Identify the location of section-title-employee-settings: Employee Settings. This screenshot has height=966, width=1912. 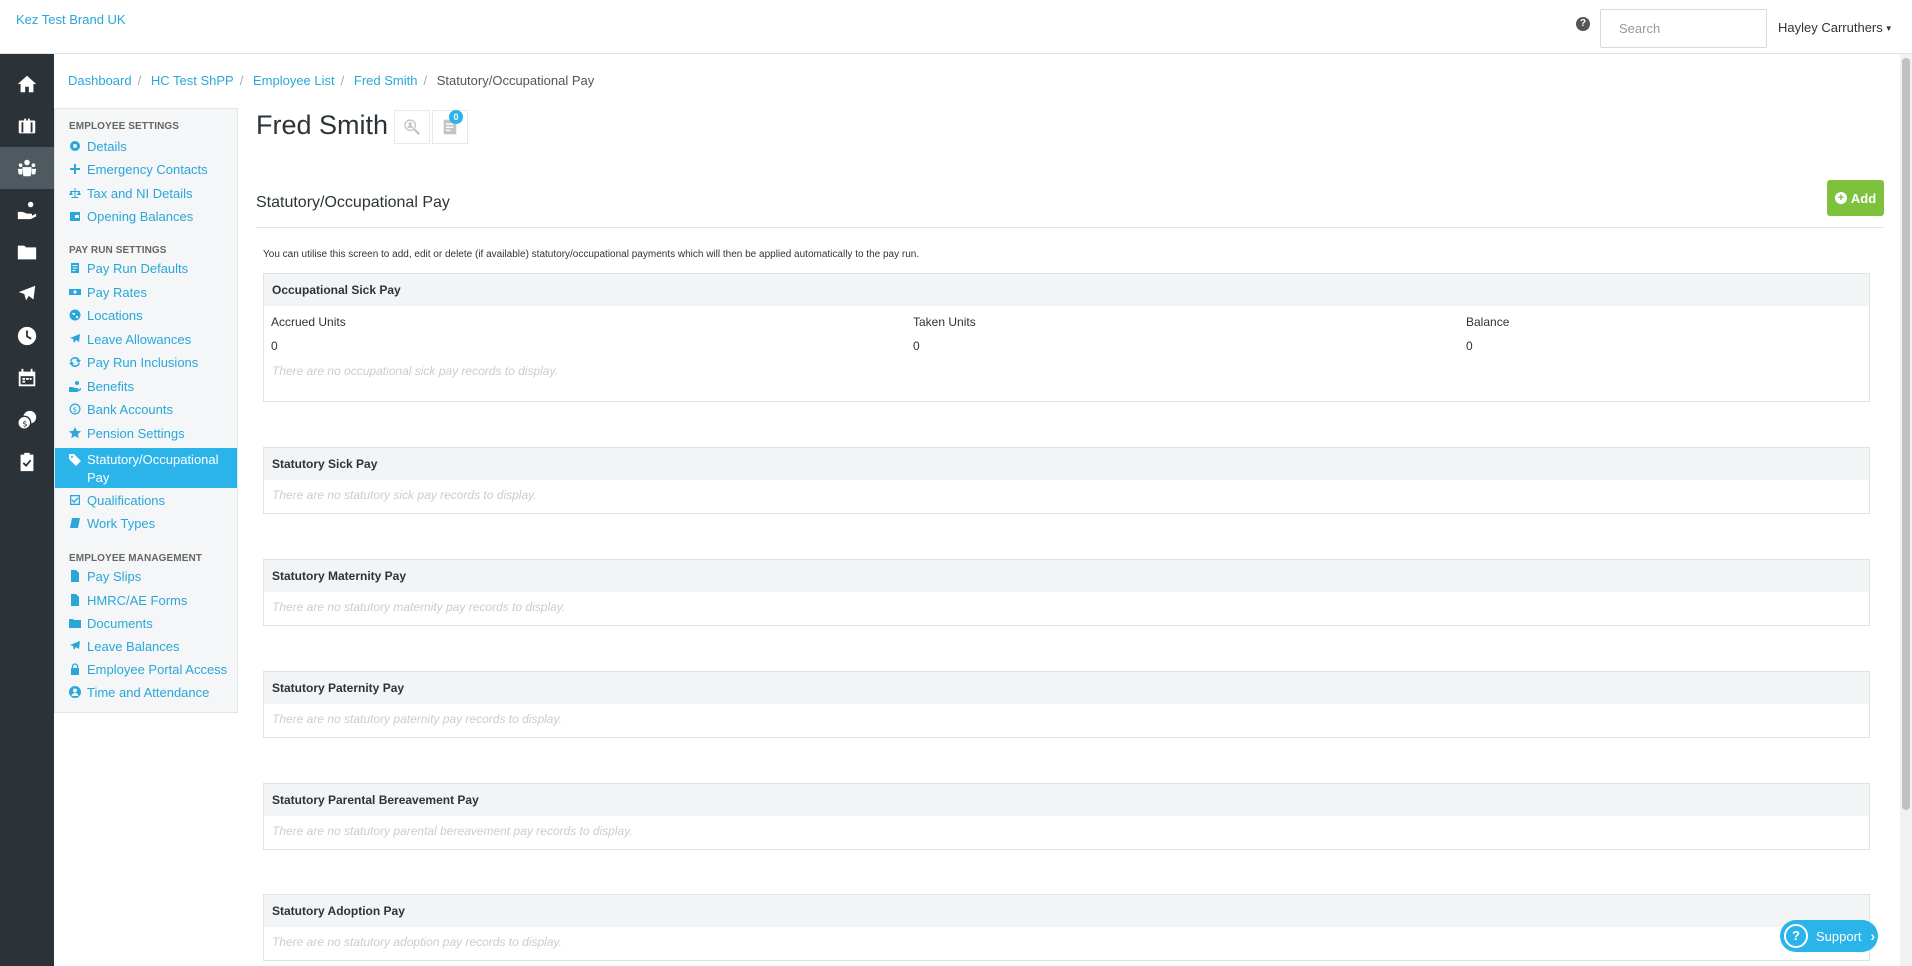
(124, 126).